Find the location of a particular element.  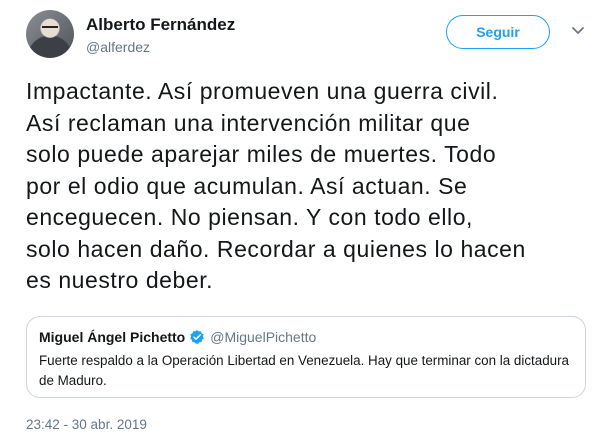

quoted-author-handle: @MiguelPichetto is located at coordinates (263, 337).